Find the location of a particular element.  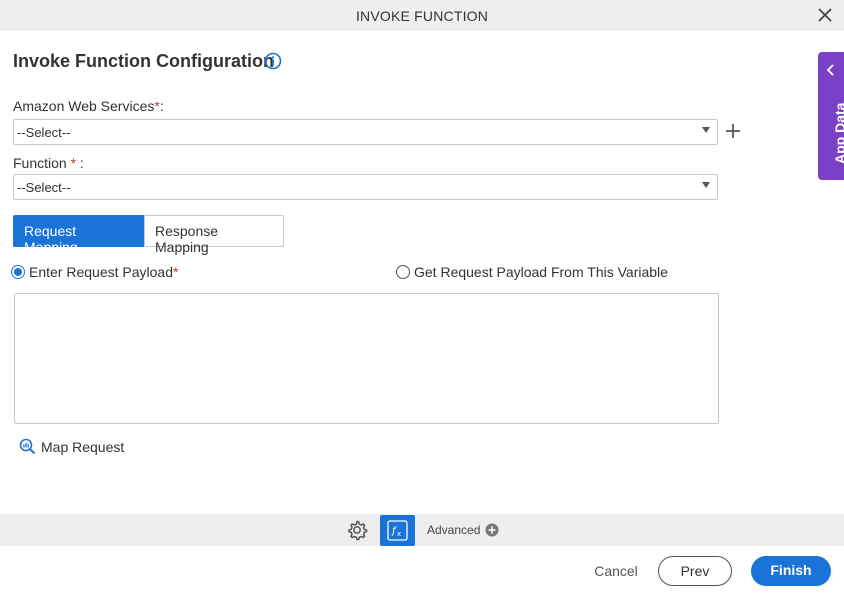

app-data-panel-tab: App Data is located at coordinates (831, 116).